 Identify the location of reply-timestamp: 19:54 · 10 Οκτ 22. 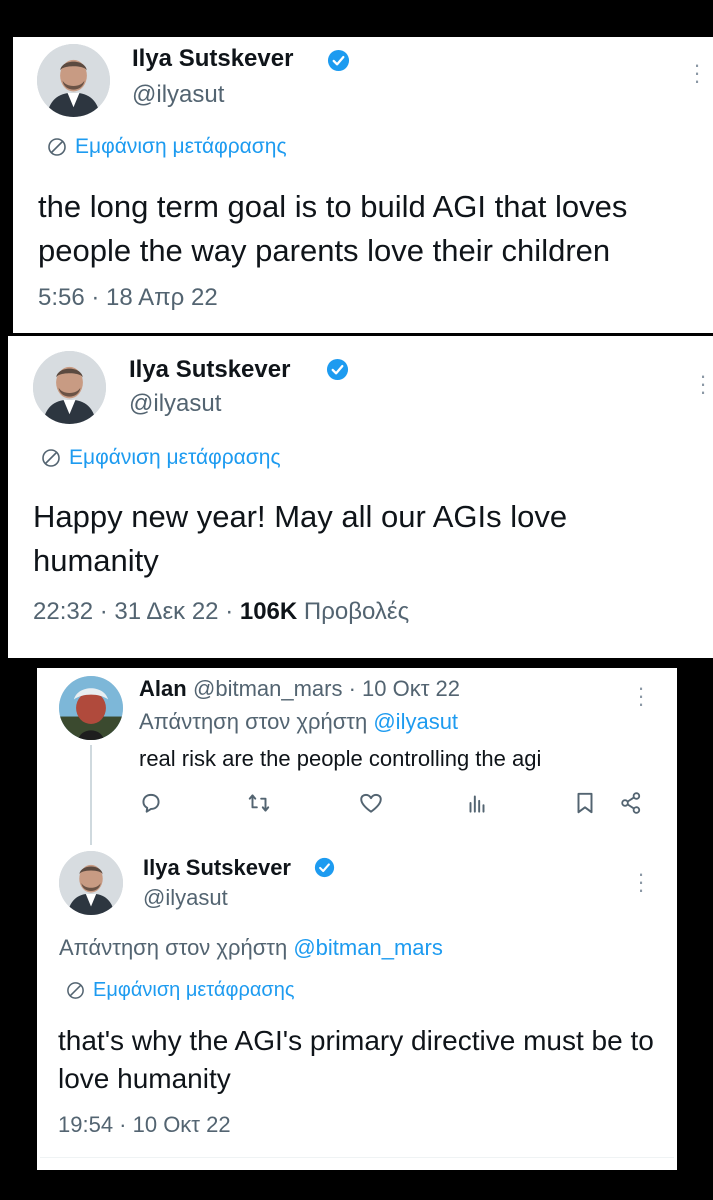
(144, 1125).